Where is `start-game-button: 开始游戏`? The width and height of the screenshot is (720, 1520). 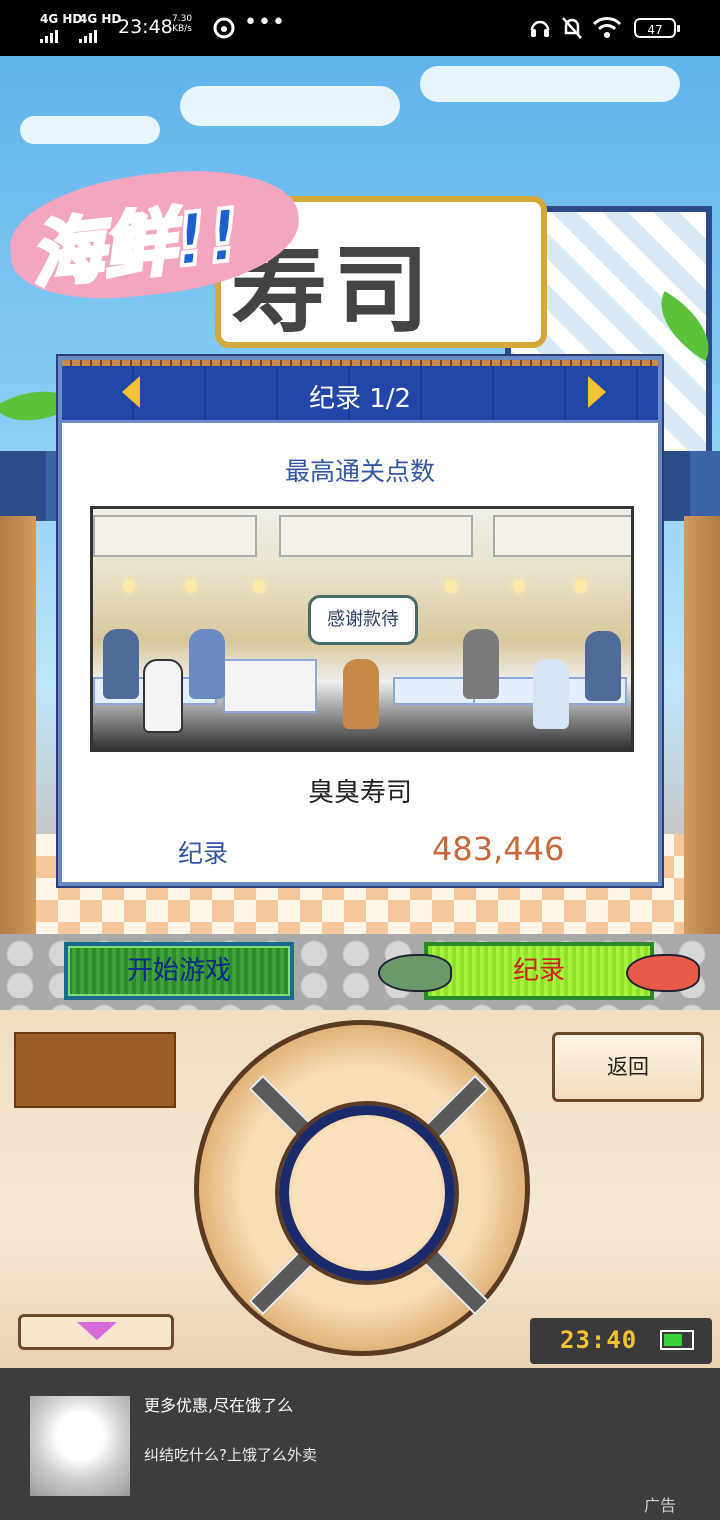 start-game-button: 开始游戏 is located at coordinates (179, 971).